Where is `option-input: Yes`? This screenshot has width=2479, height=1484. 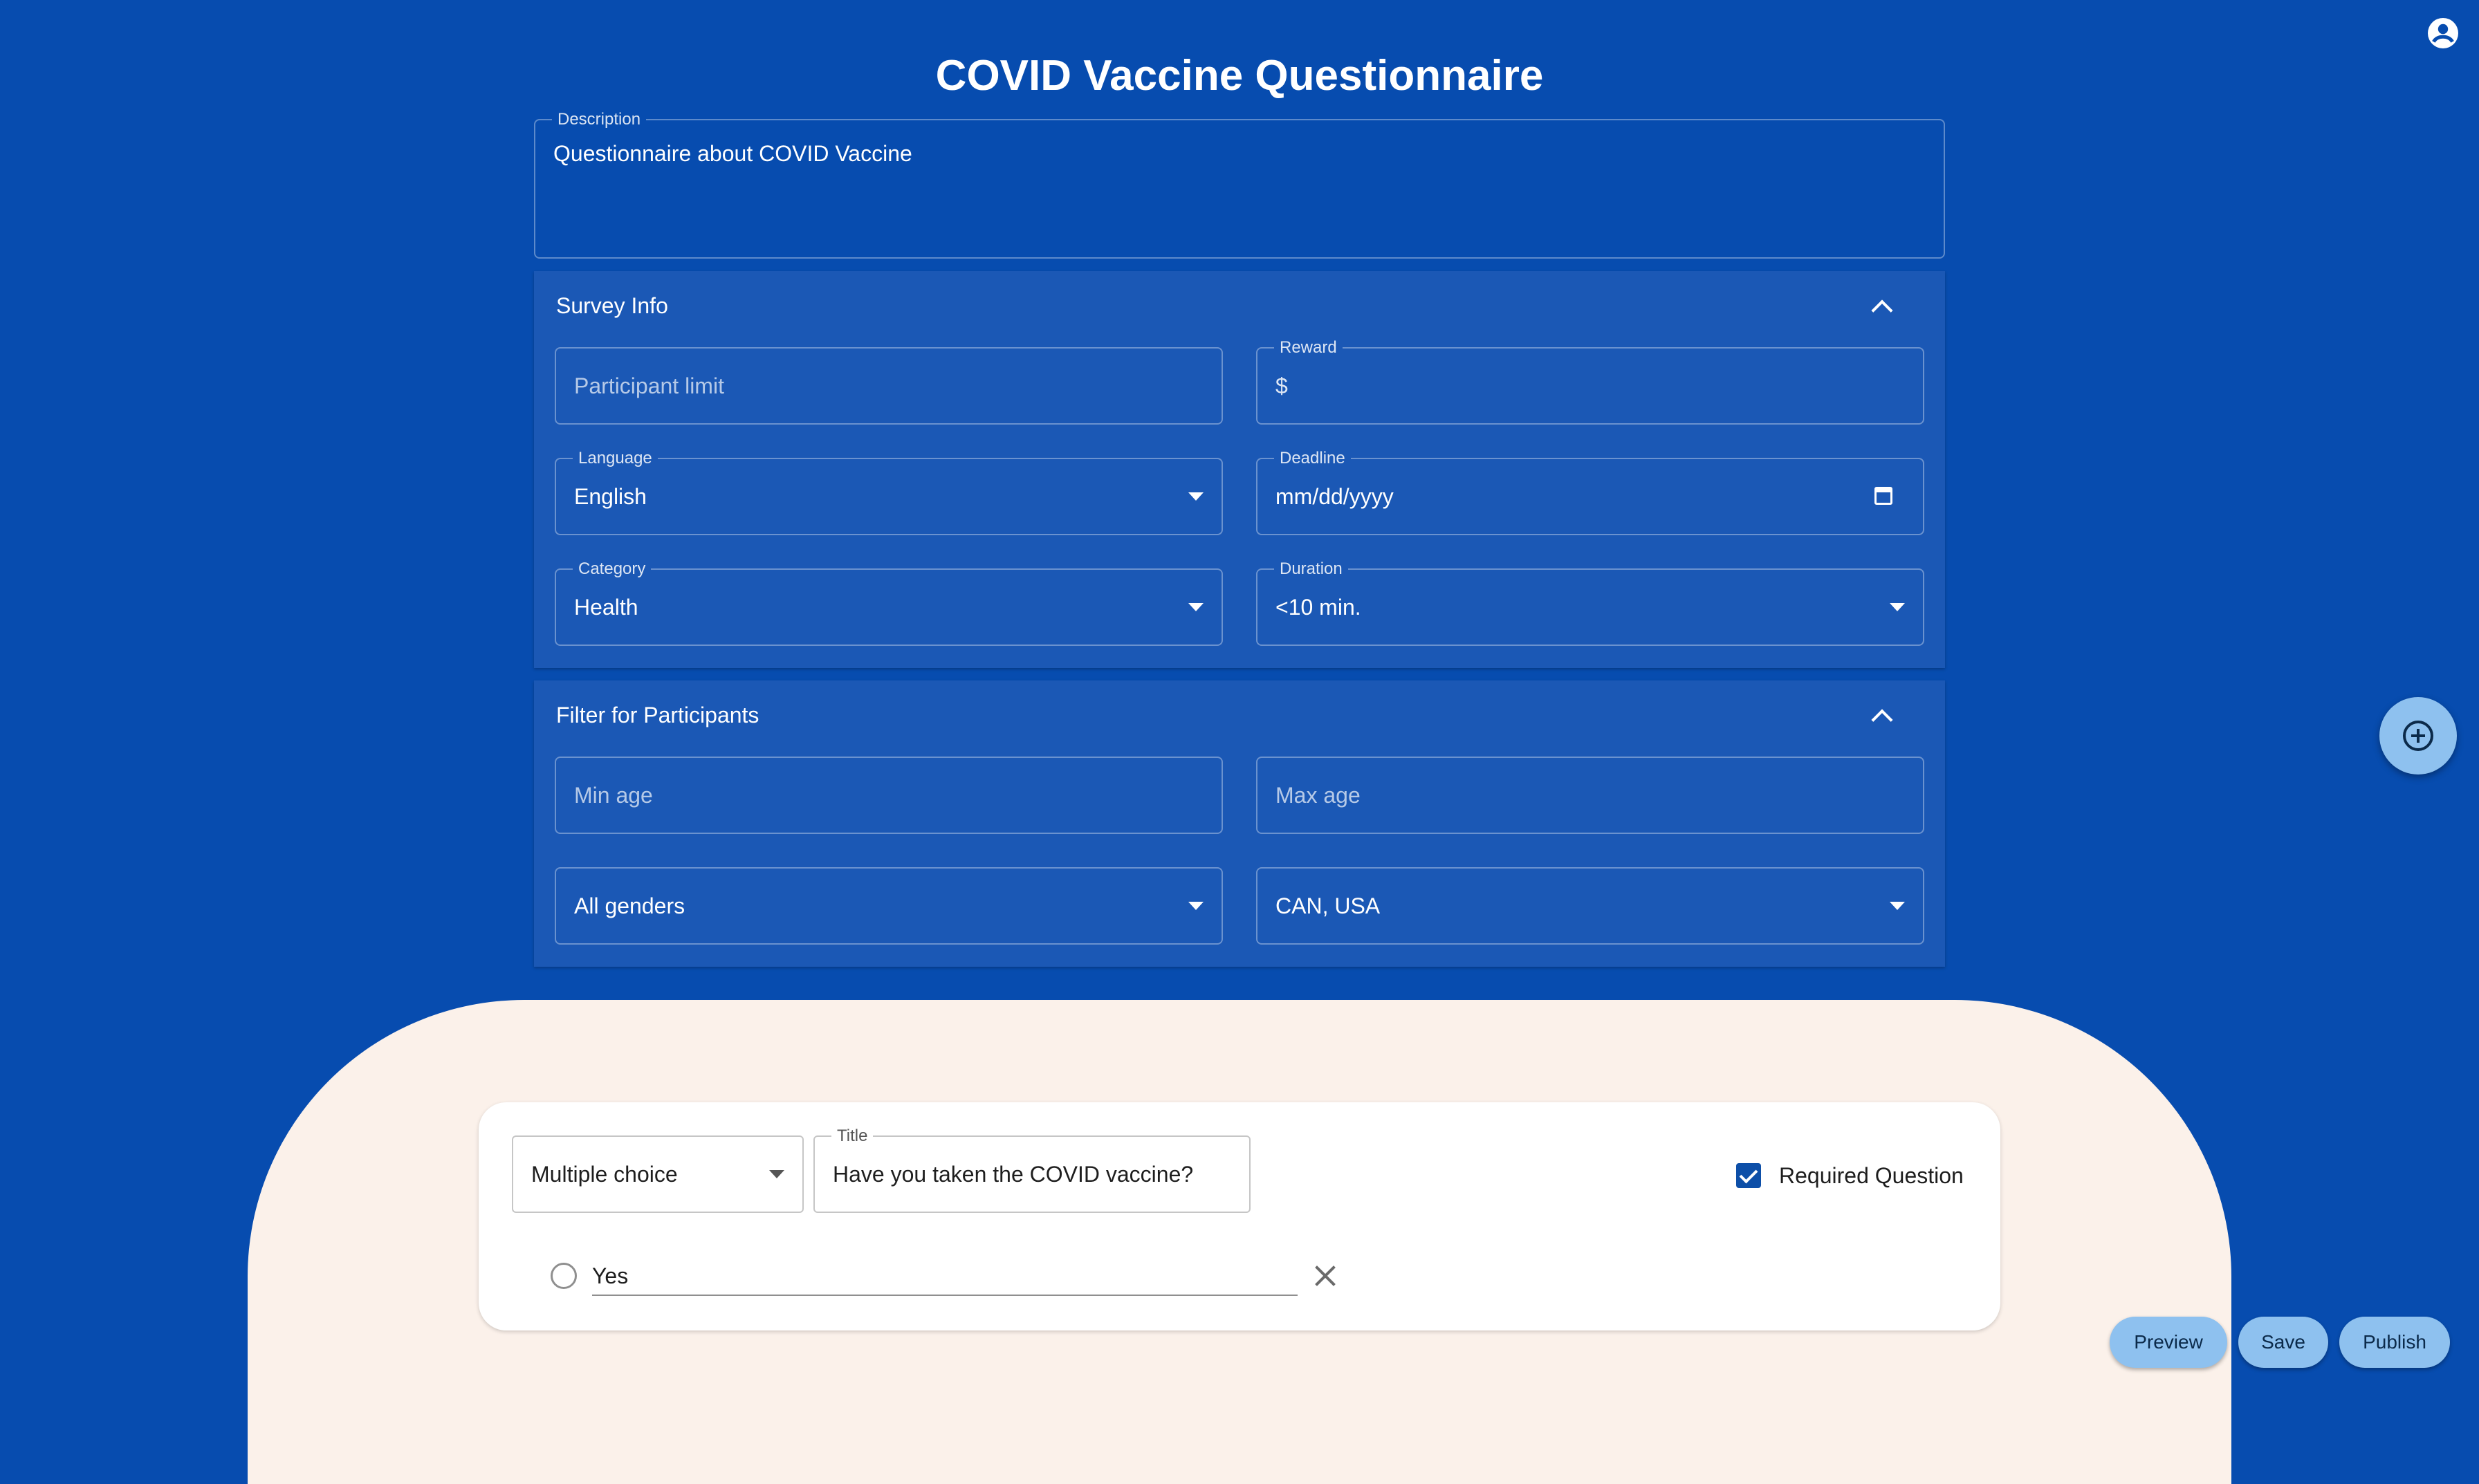
option-input: Yes is located at coordinates (945, 1276).